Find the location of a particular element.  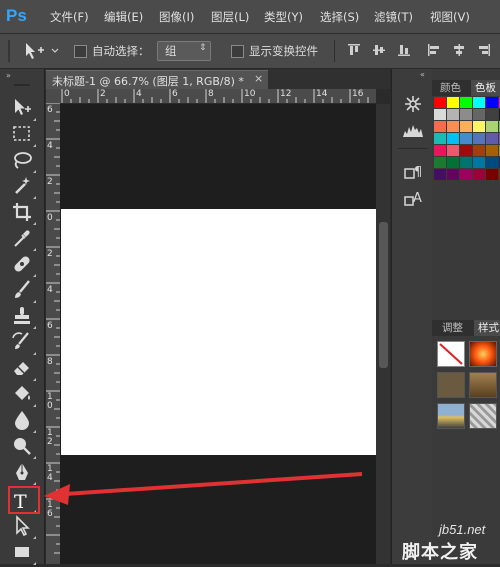

healing-brush-tool-icon is located at coordinates (23, 264).